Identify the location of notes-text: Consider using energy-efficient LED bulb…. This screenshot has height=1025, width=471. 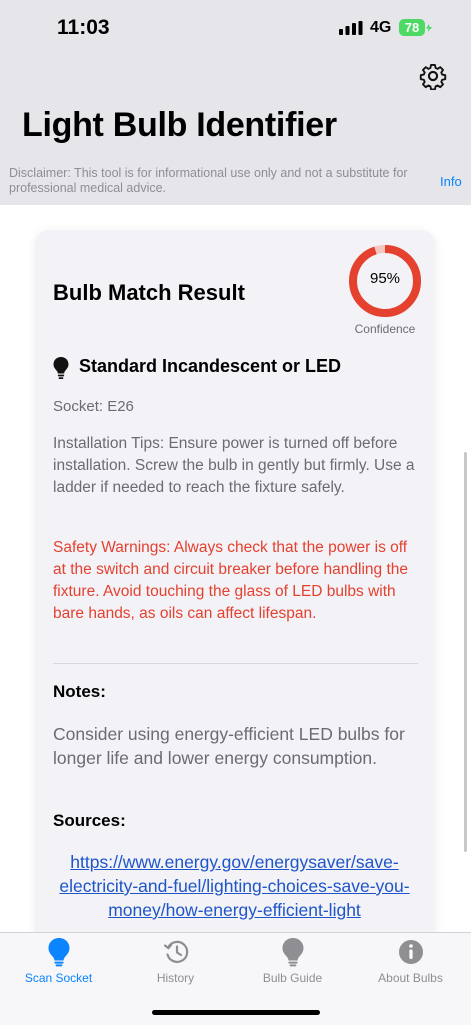
(229, 746).